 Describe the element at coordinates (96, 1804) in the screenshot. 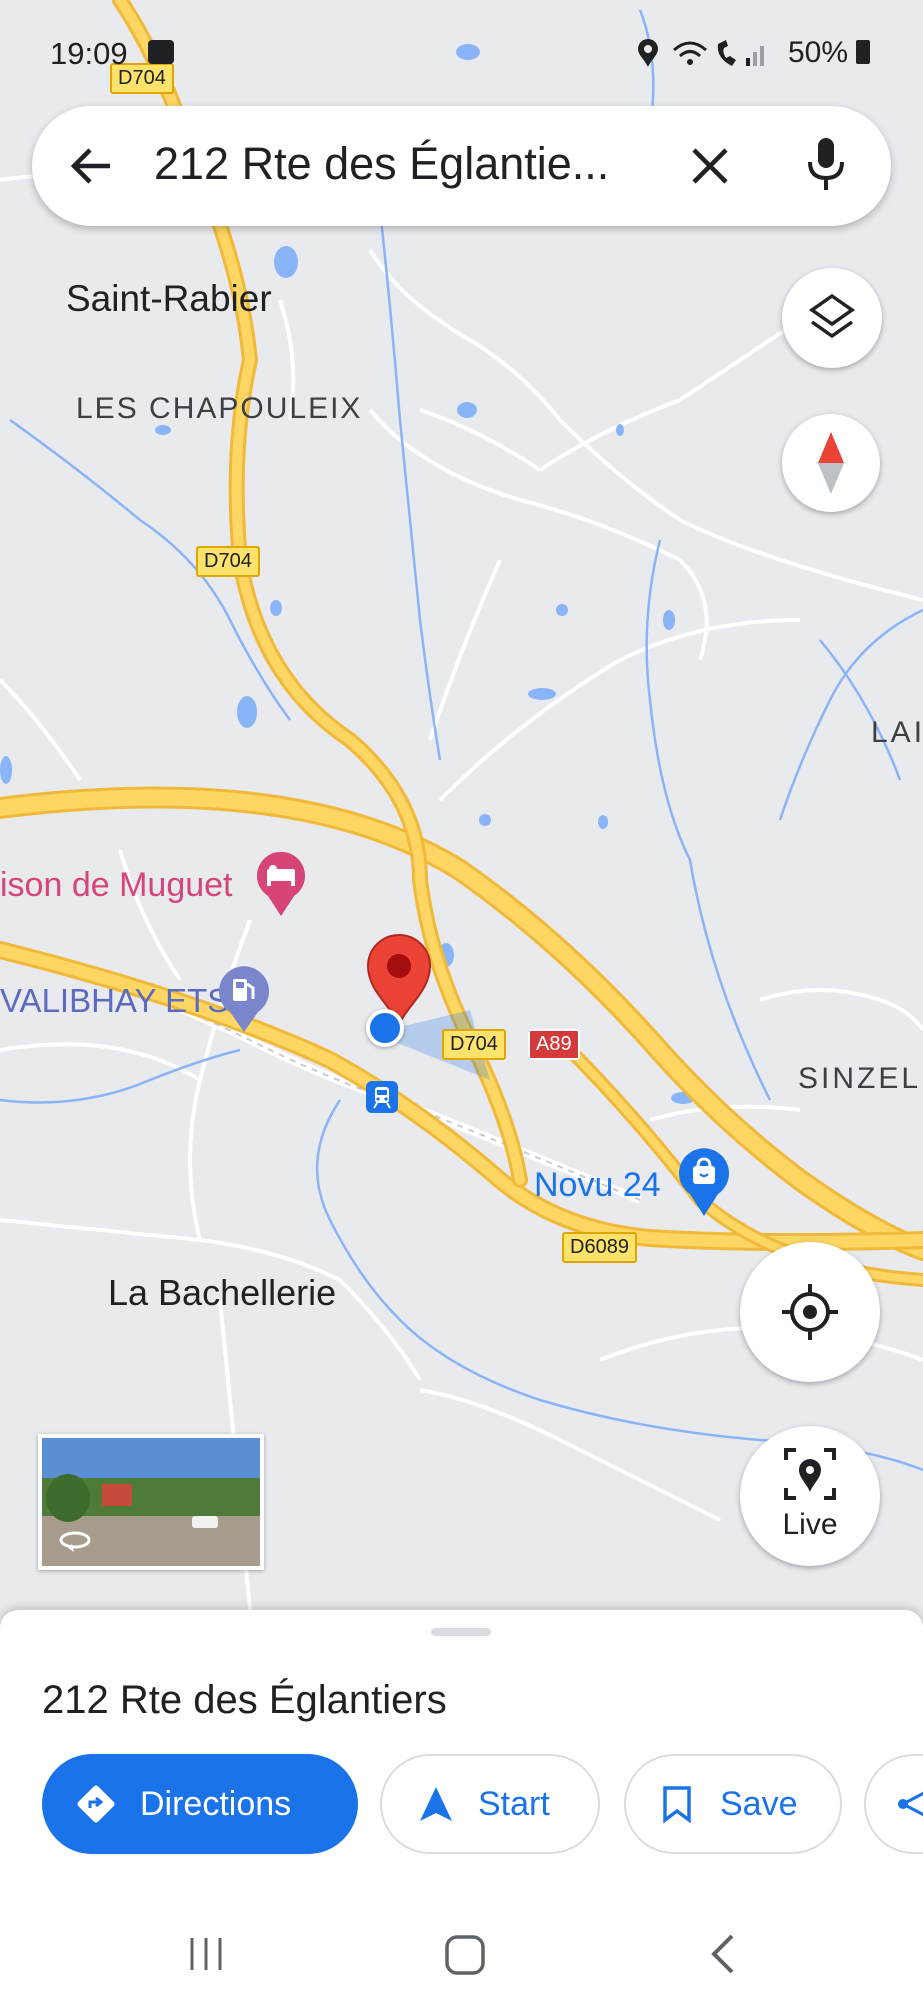

I see `directions-icon` at that location.